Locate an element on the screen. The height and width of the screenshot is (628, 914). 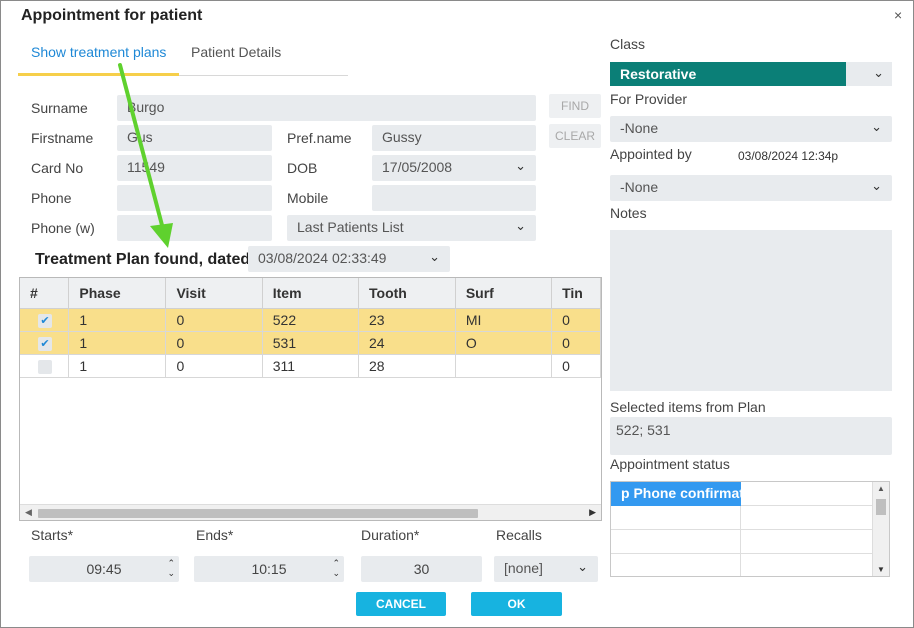
notes-textarea is located at coordinates (751, 310).